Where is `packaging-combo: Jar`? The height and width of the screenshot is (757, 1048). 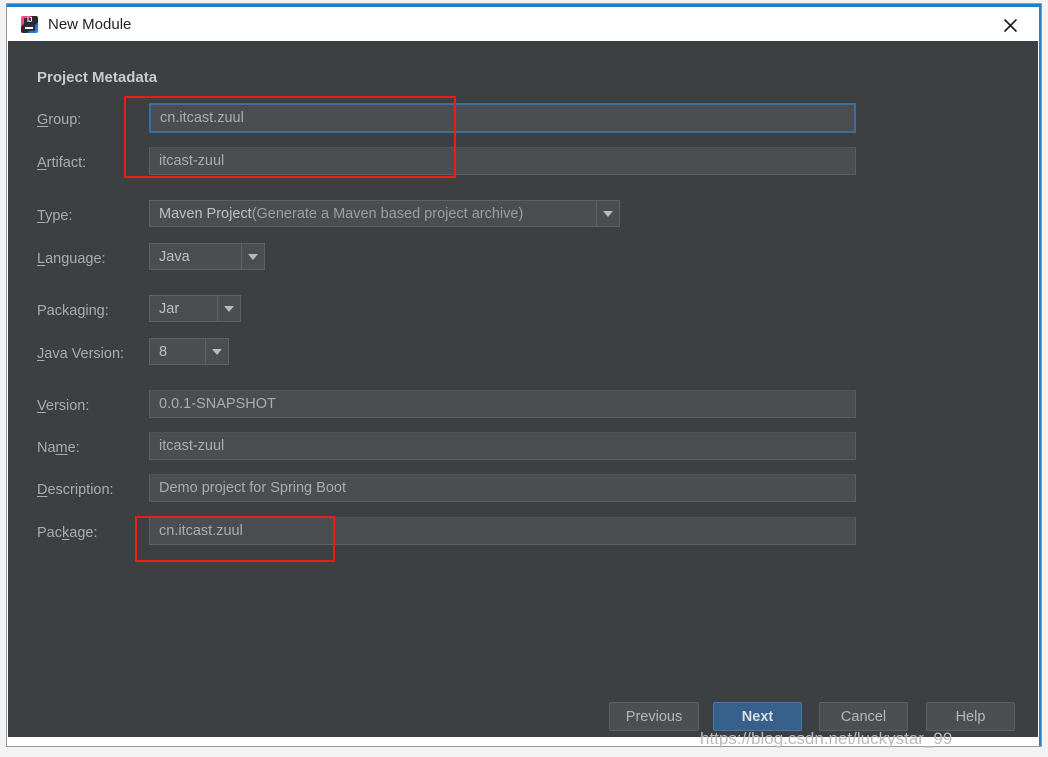
packaging-combo: Jar is located at coordinates (195, 308).